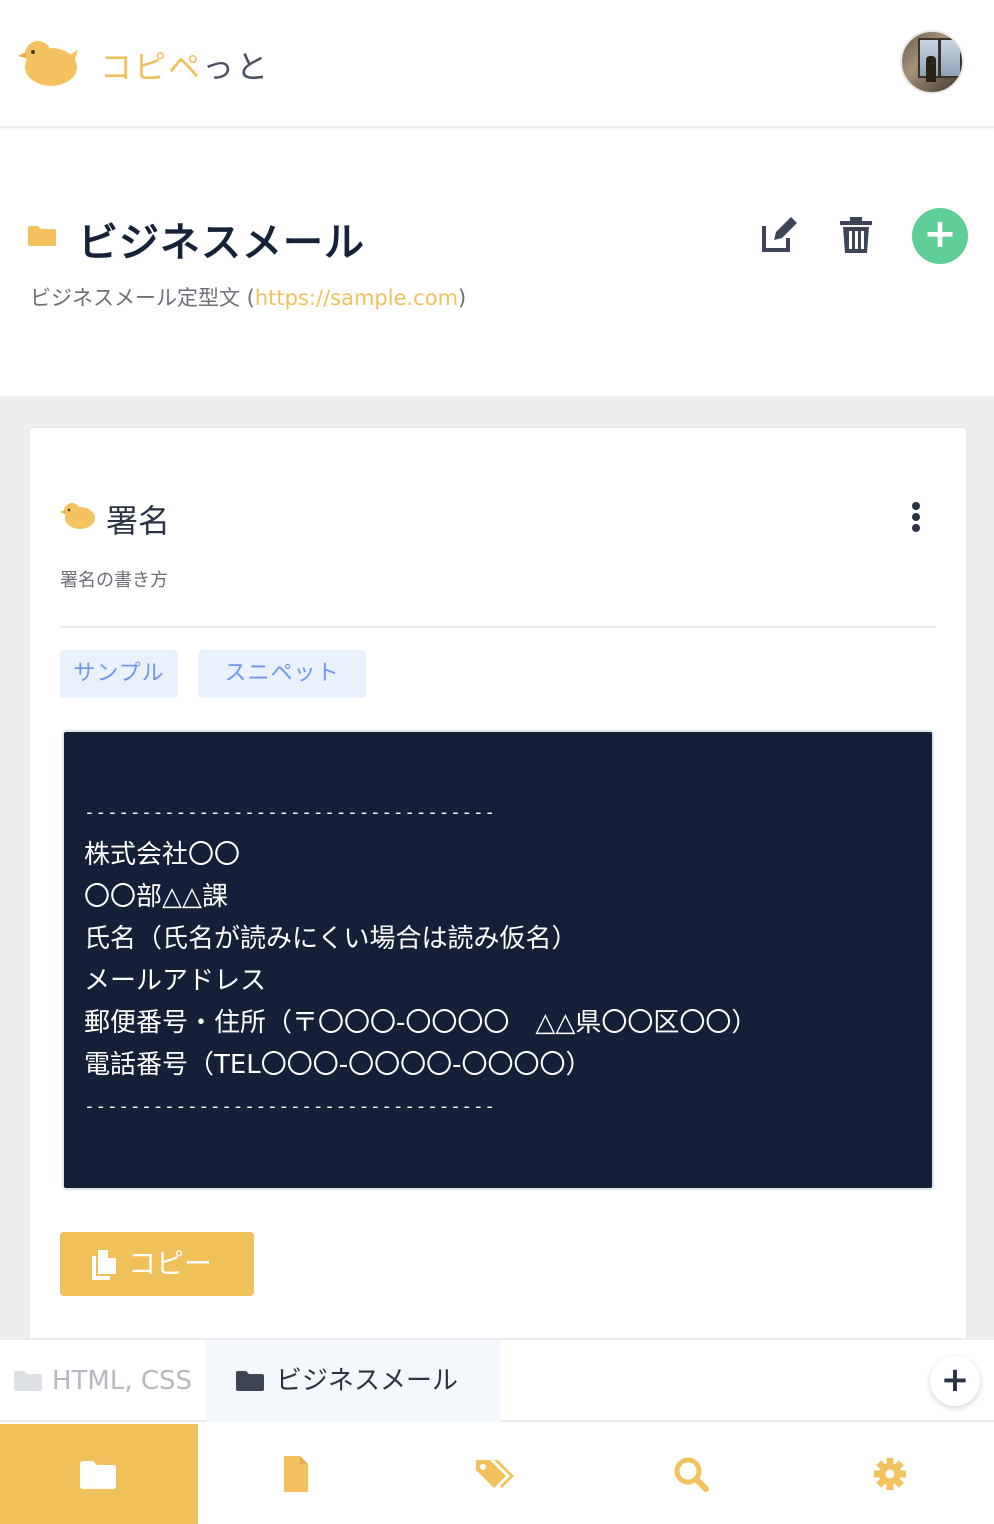 The image size is (994, 1524). Describe the element at coordinates (221, 243) in the screenshot. I see `folder-title: ビジネスメール` at that location.